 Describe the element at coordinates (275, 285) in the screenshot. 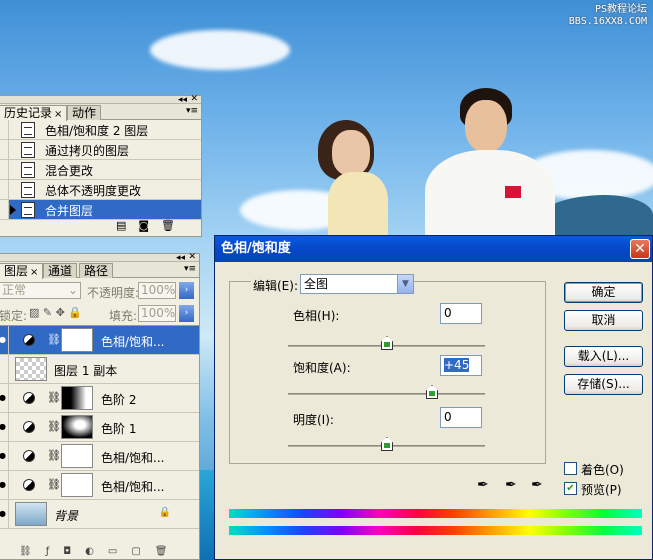

I see `edit-label: 编辑(E):` at that location.